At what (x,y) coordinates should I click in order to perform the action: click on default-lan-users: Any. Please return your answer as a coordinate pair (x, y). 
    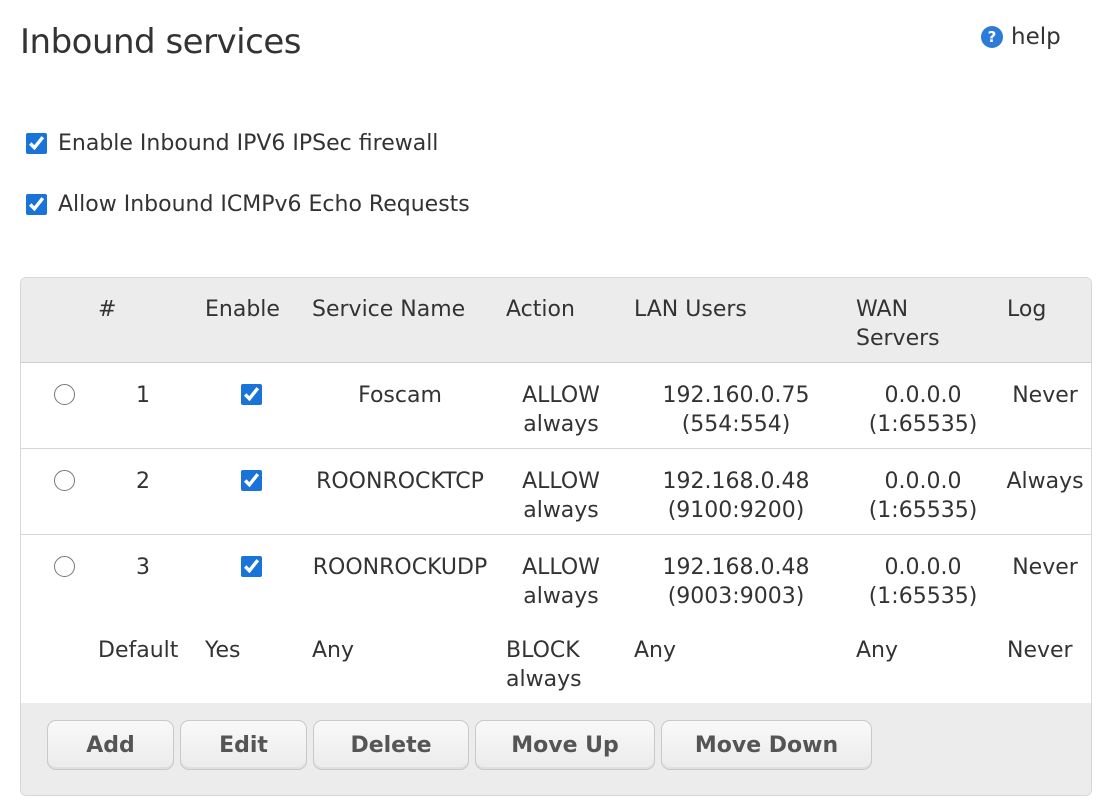
    Looking at the image, I should click on (655, 650).